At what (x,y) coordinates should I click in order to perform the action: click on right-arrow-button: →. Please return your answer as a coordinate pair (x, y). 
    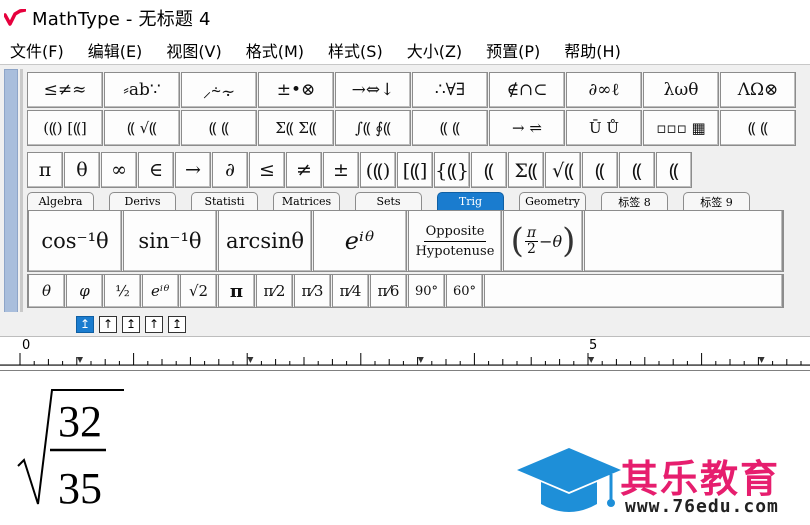
    Looking at the image, I should click on (193, 170).